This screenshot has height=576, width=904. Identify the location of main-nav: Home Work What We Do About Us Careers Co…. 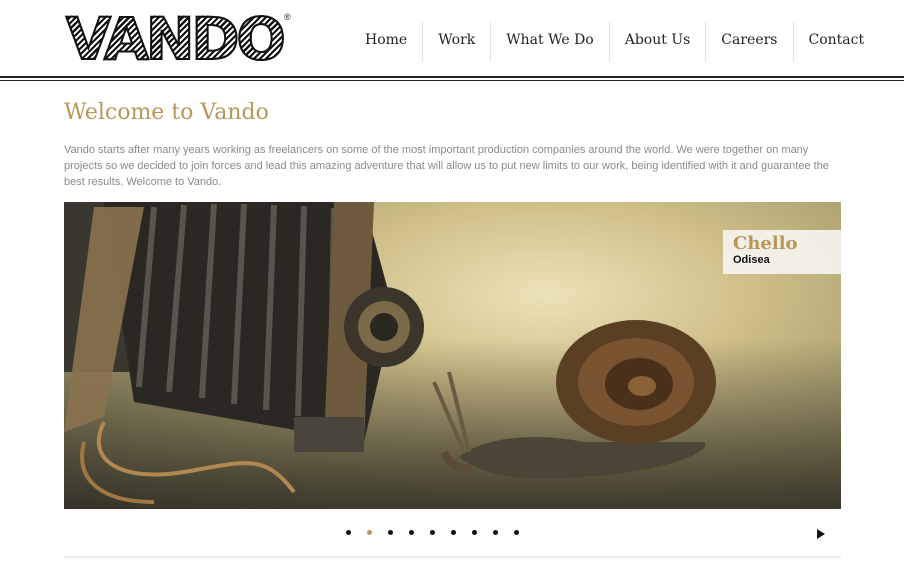
(614, 42).